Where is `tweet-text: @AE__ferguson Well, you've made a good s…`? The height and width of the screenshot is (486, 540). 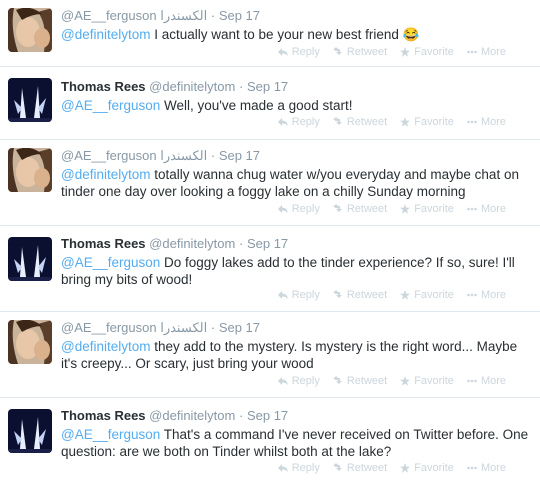
tweet-text: @AE__ferguson Well, you've made a good s… is located at coordinates (295, 105).